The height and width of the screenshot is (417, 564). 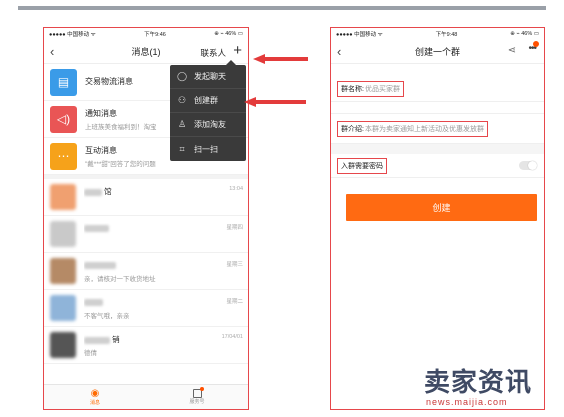 I want to click on package-icon: ▤, so click(x=63, y=82).